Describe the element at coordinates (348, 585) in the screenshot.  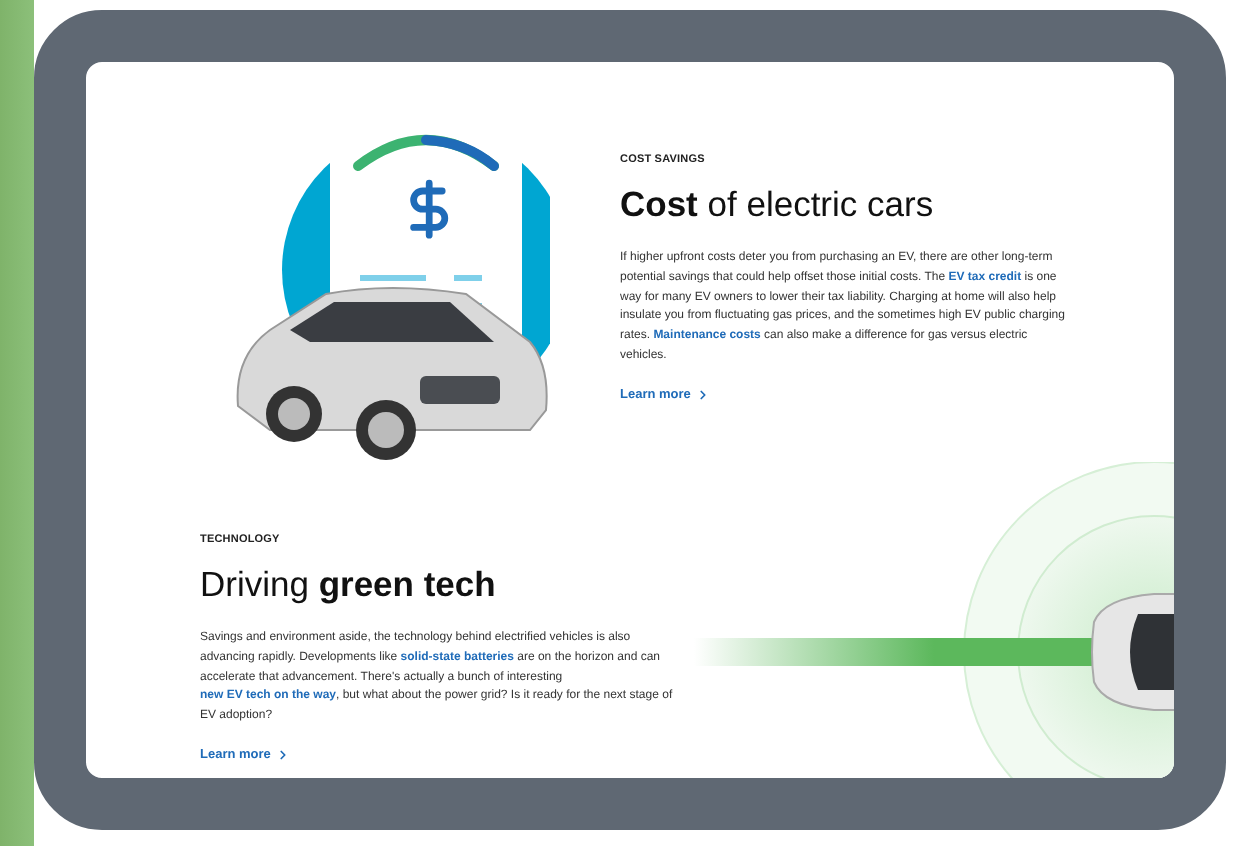
I see `section-heading: Driving green tech` at that location.